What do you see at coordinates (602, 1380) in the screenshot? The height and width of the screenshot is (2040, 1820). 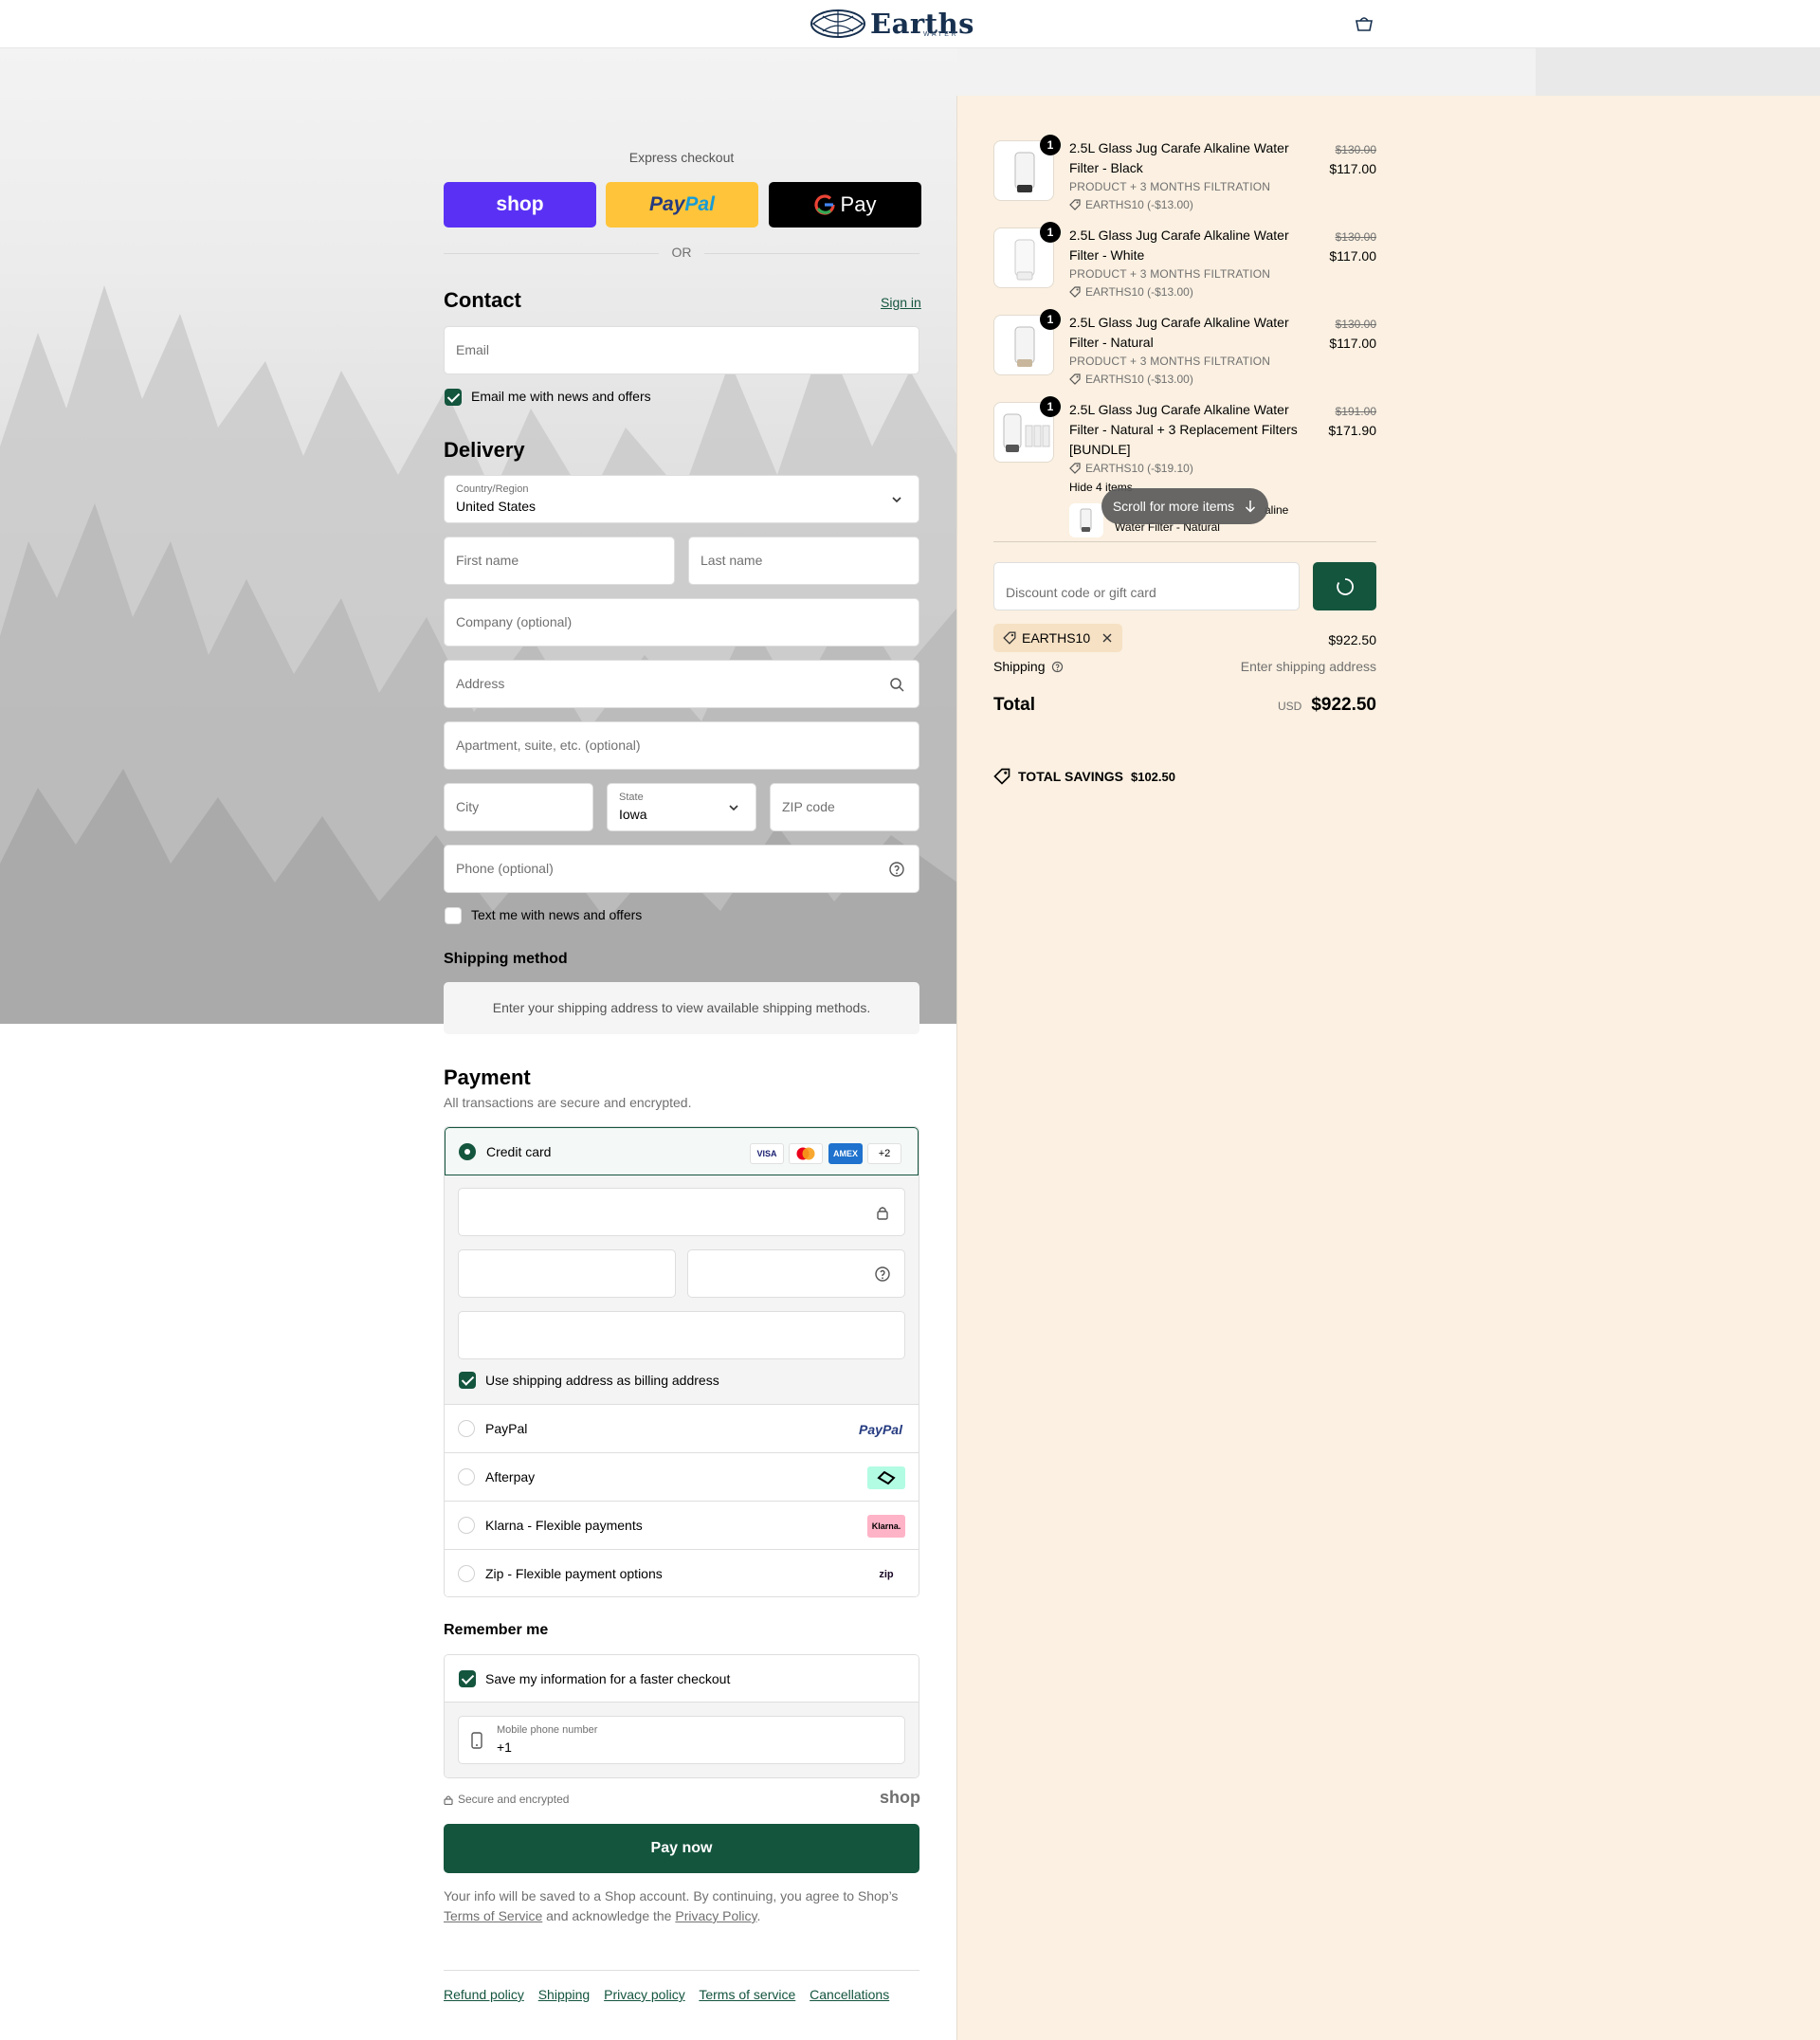 I see `billing-address-label: Use shipping address as billing address` at bounding box center [602, 1380].